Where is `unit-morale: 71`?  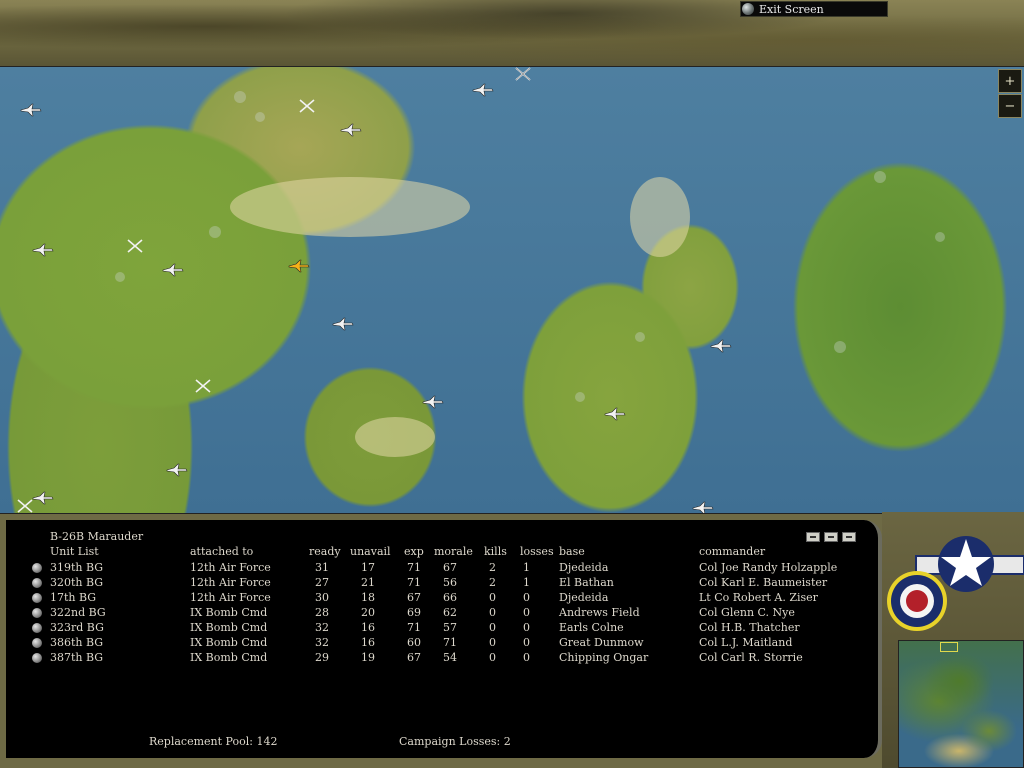 unit-morale: 71 is located at coordinates (450, 642).